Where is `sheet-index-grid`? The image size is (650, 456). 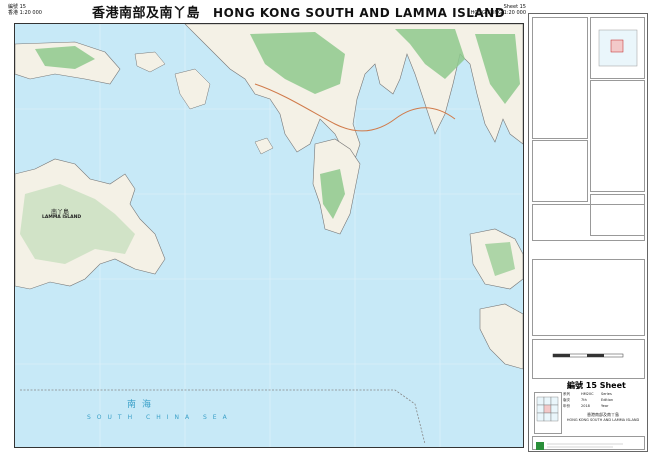
sheet-index-grid is located at coordinates (548, 413).